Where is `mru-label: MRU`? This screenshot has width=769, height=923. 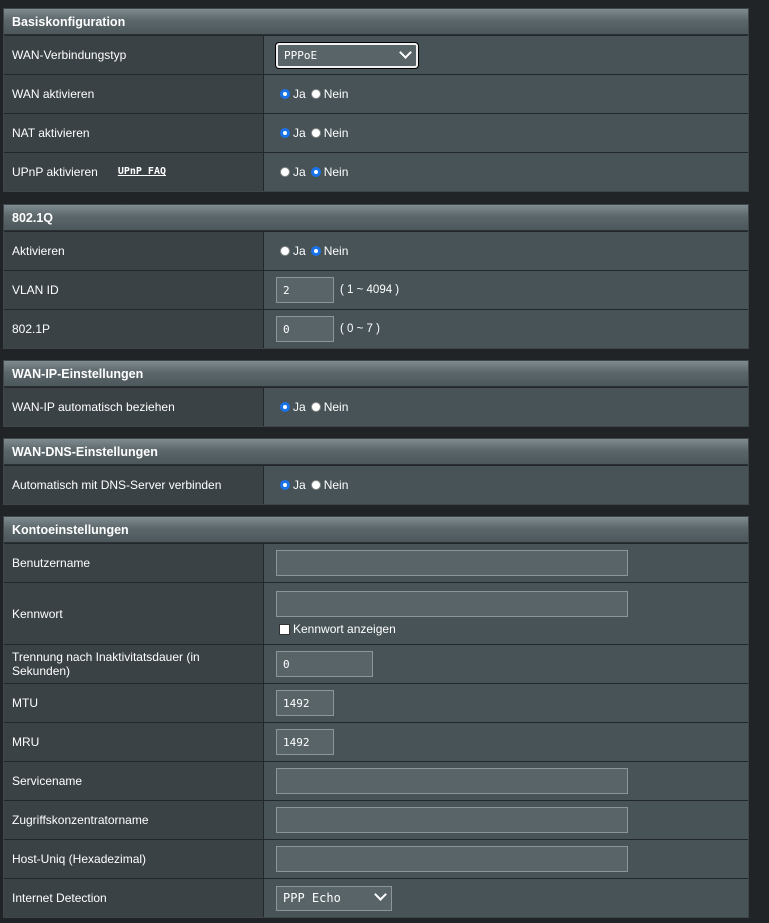 mru-label: MRU is located at coordinates (134, 742).